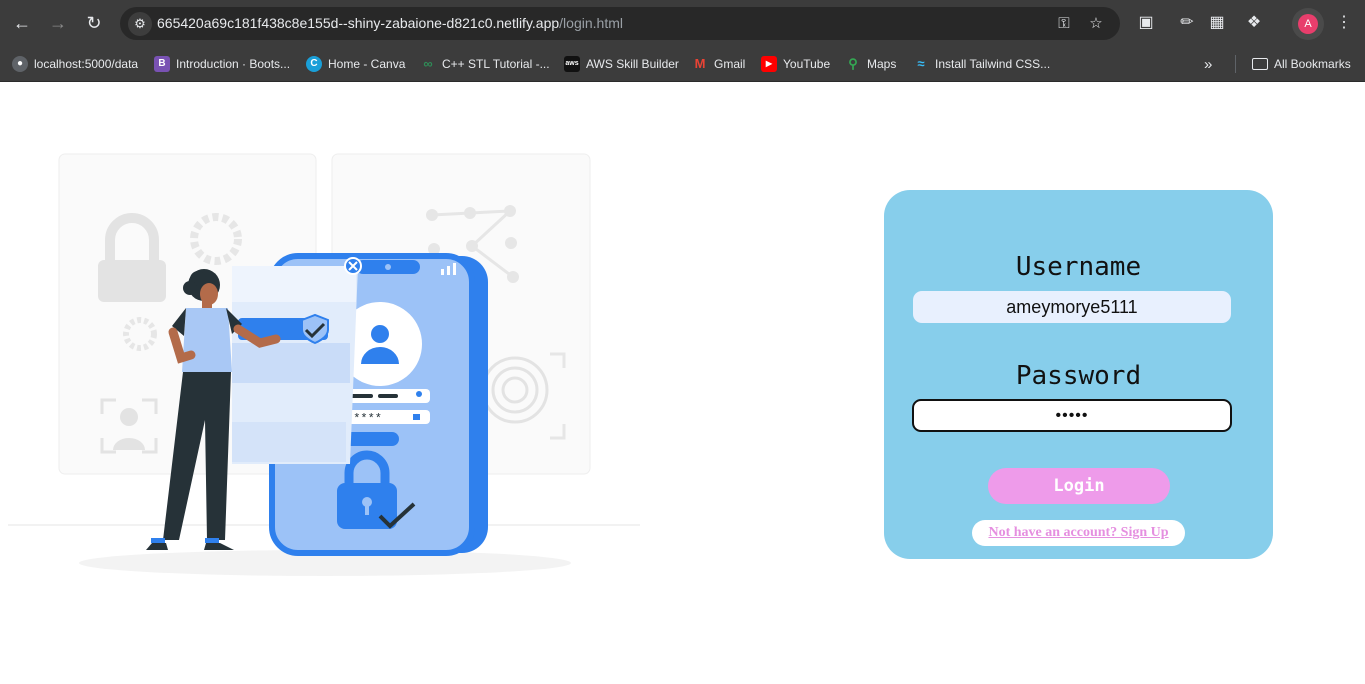 The image size is (1365, 684). I want to click on profile-avatar: A, so click(1308, 24).